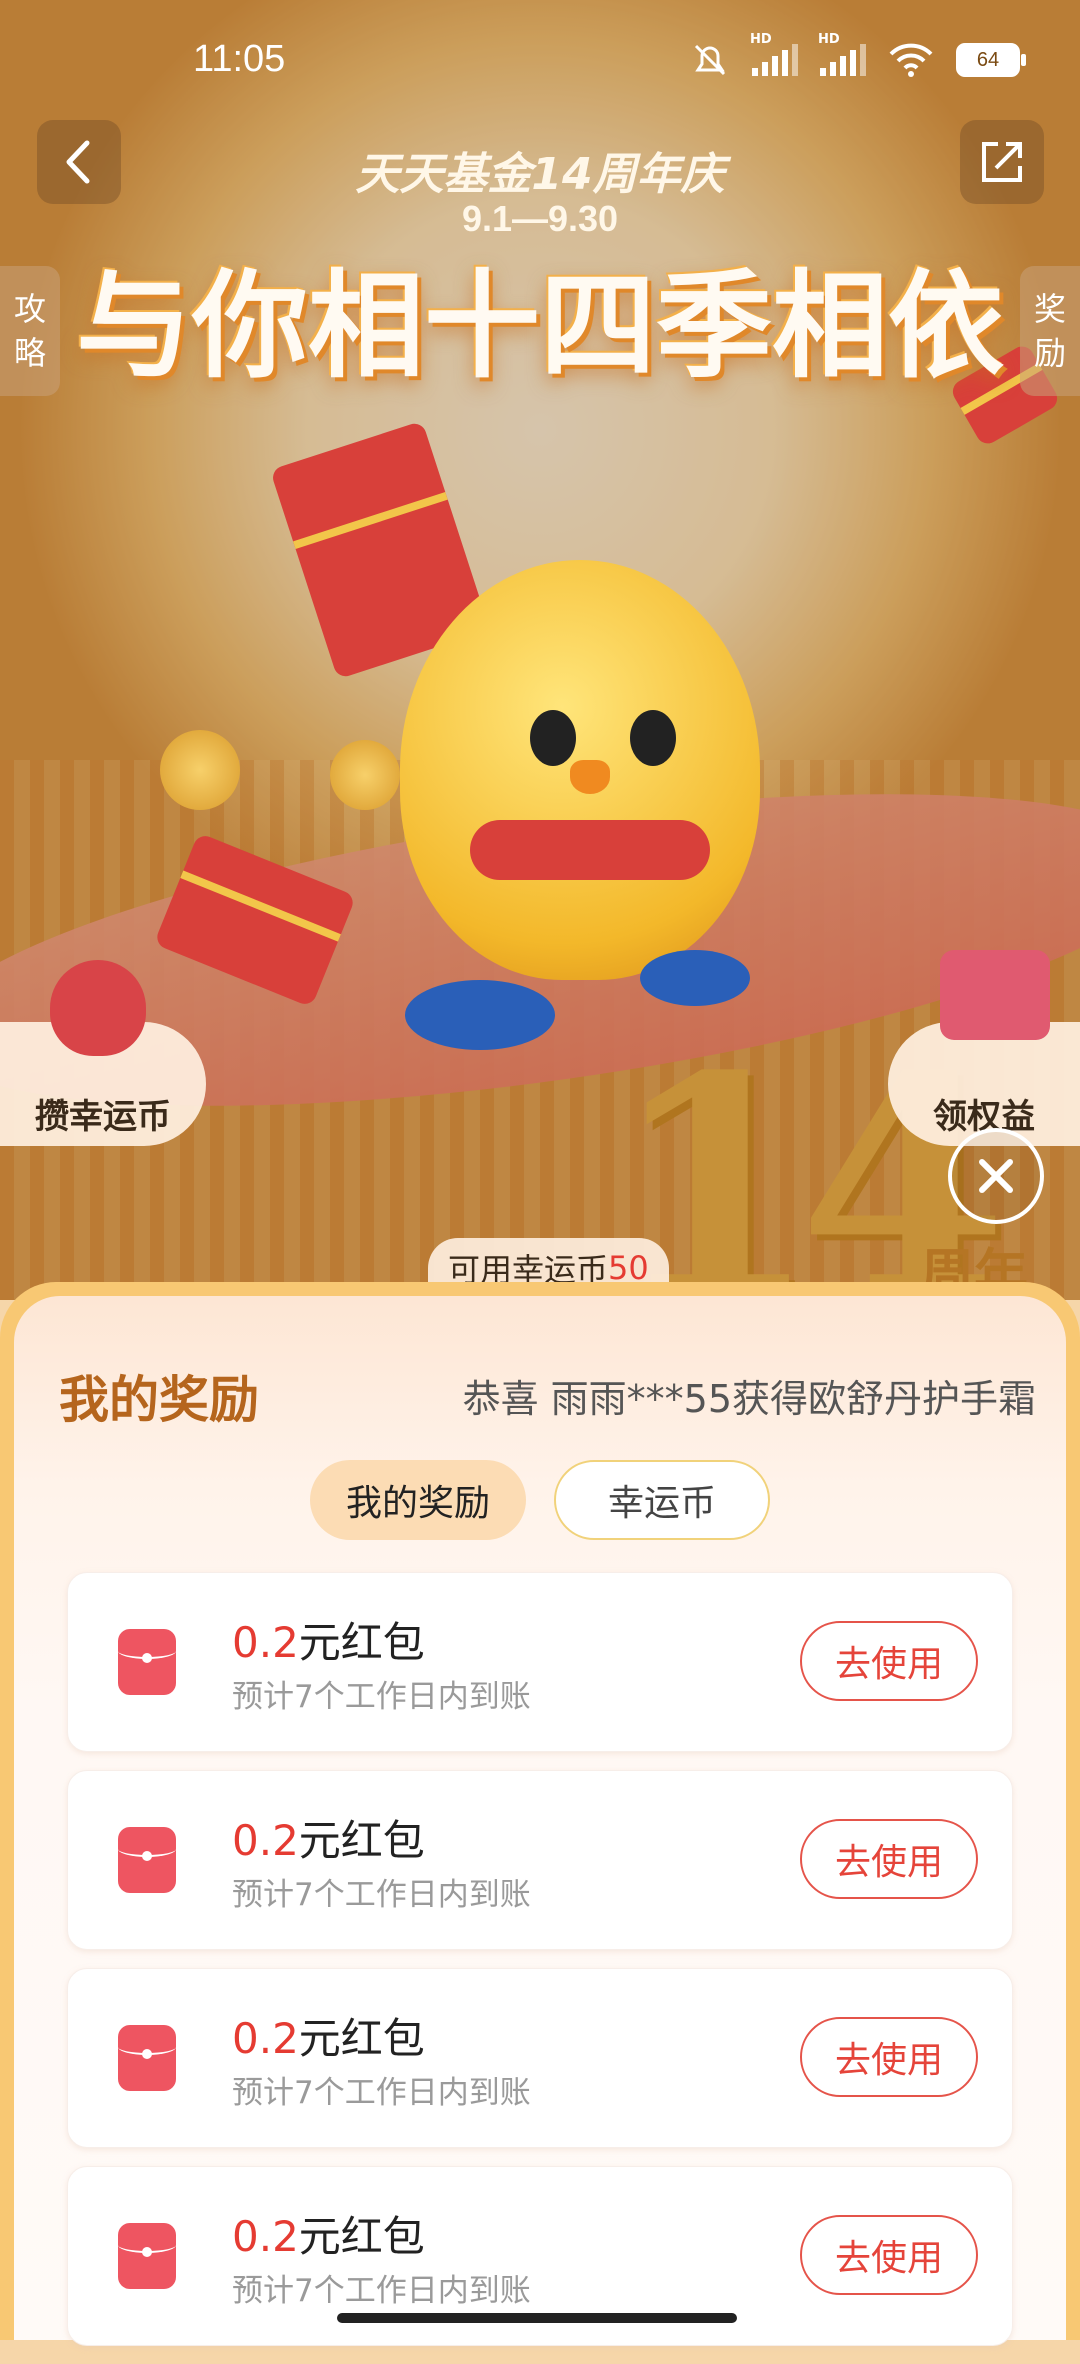  I want to click on tab-my-rewards: 我的奖励, so click(418, 1500).